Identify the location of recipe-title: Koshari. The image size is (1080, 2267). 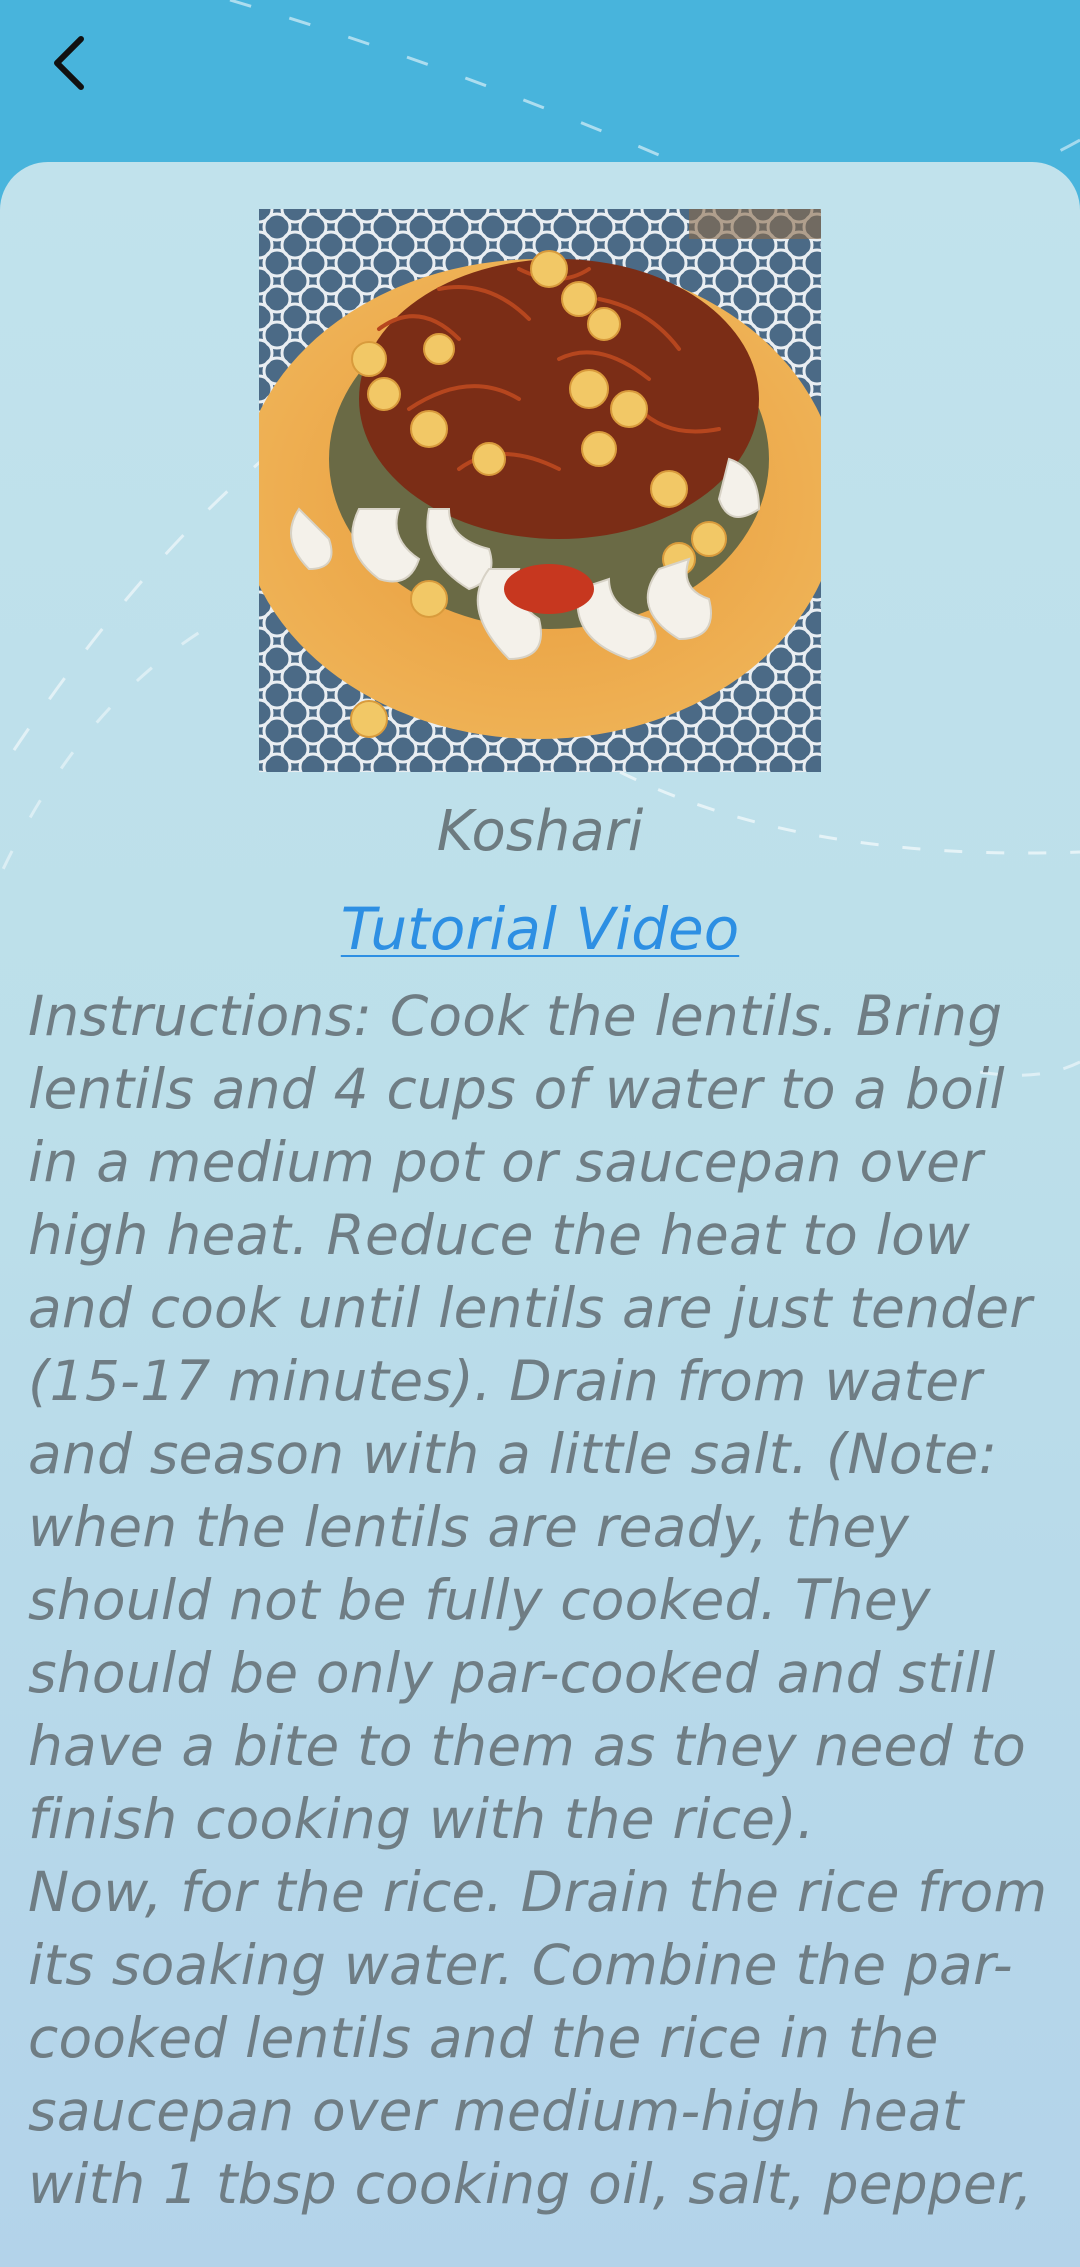
(540, 831).